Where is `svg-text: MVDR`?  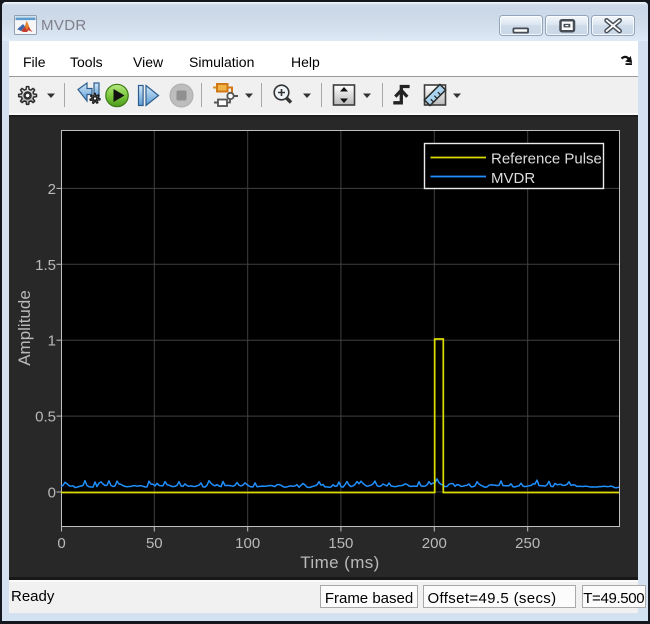
svg-text: MVDR is located at coordinates (513, 178).